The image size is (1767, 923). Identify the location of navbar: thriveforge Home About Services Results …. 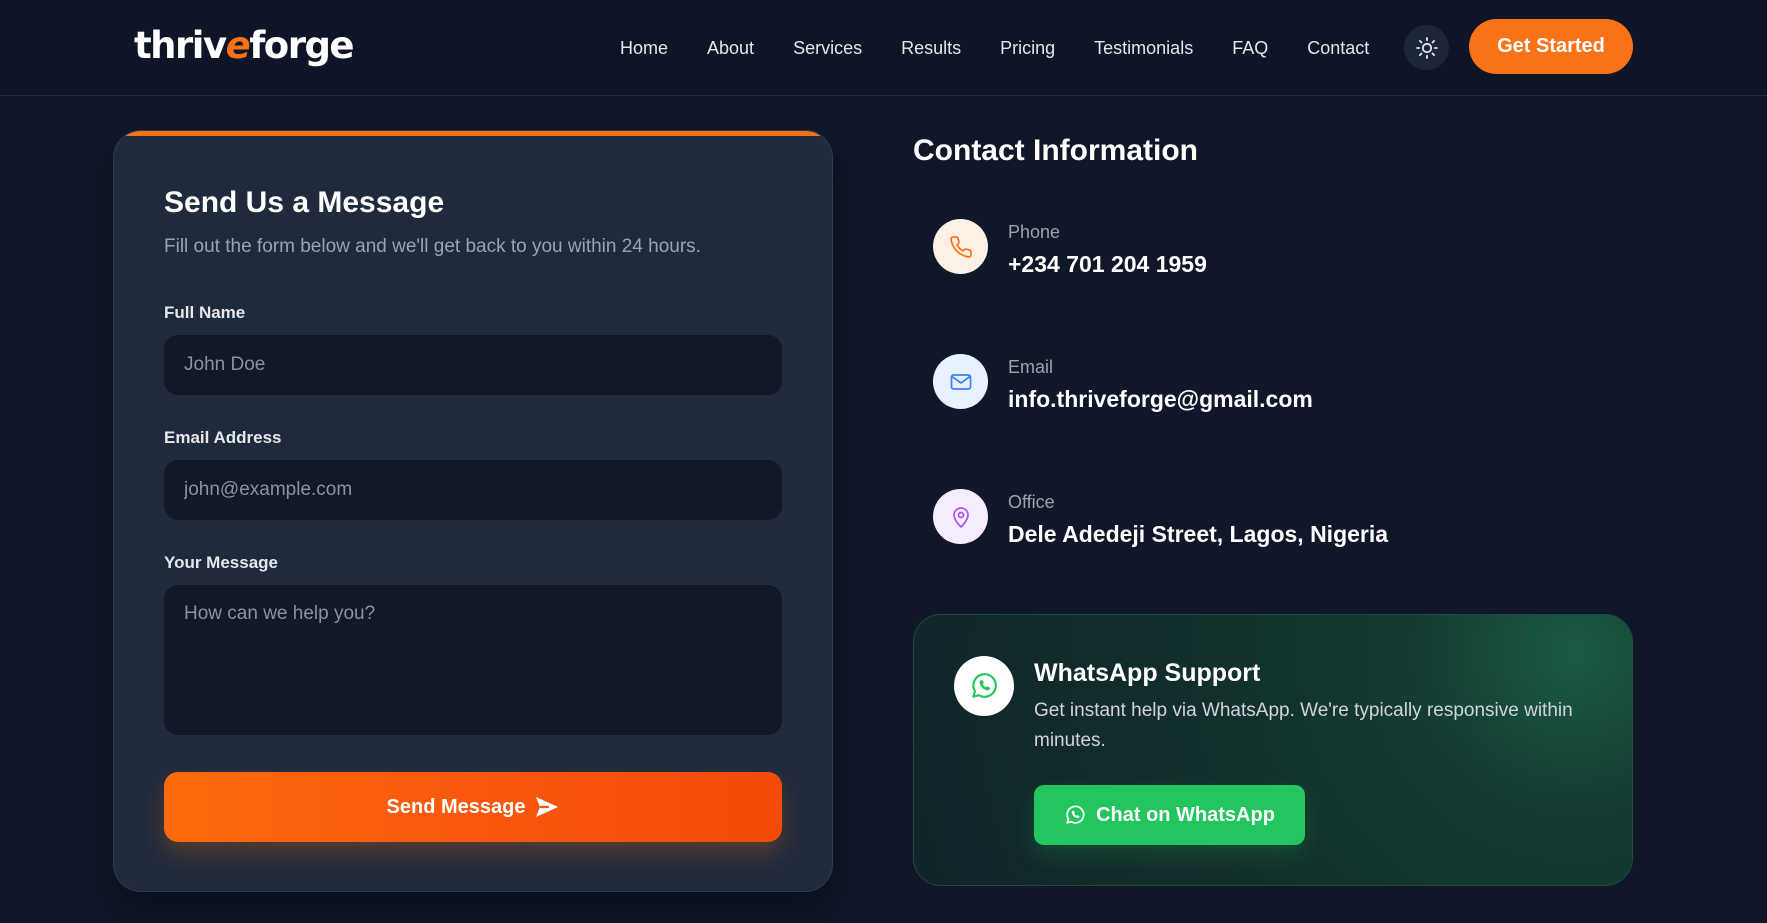
(883, 48).